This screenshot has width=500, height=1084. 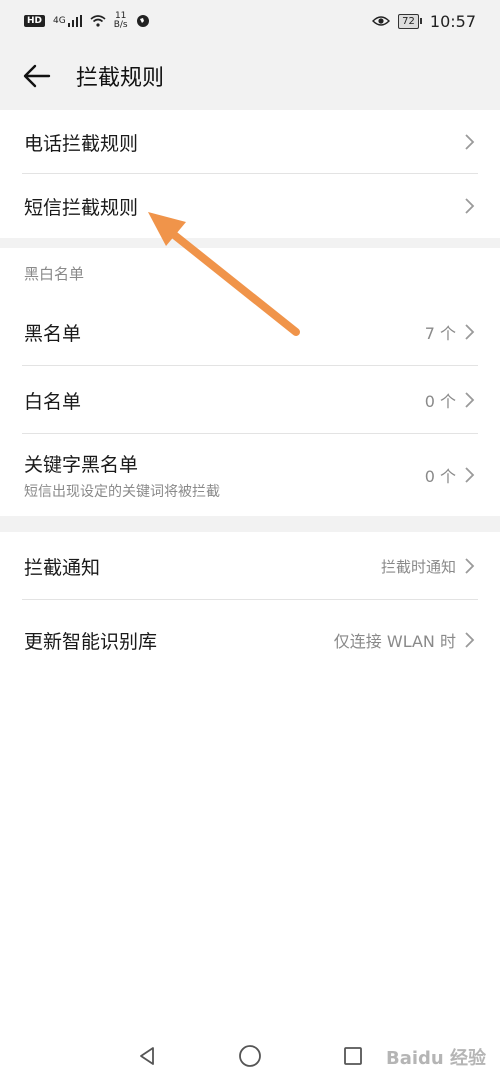 I want to click on update-value: 仅连接 WLAN 时, so click(x=394, y=641).